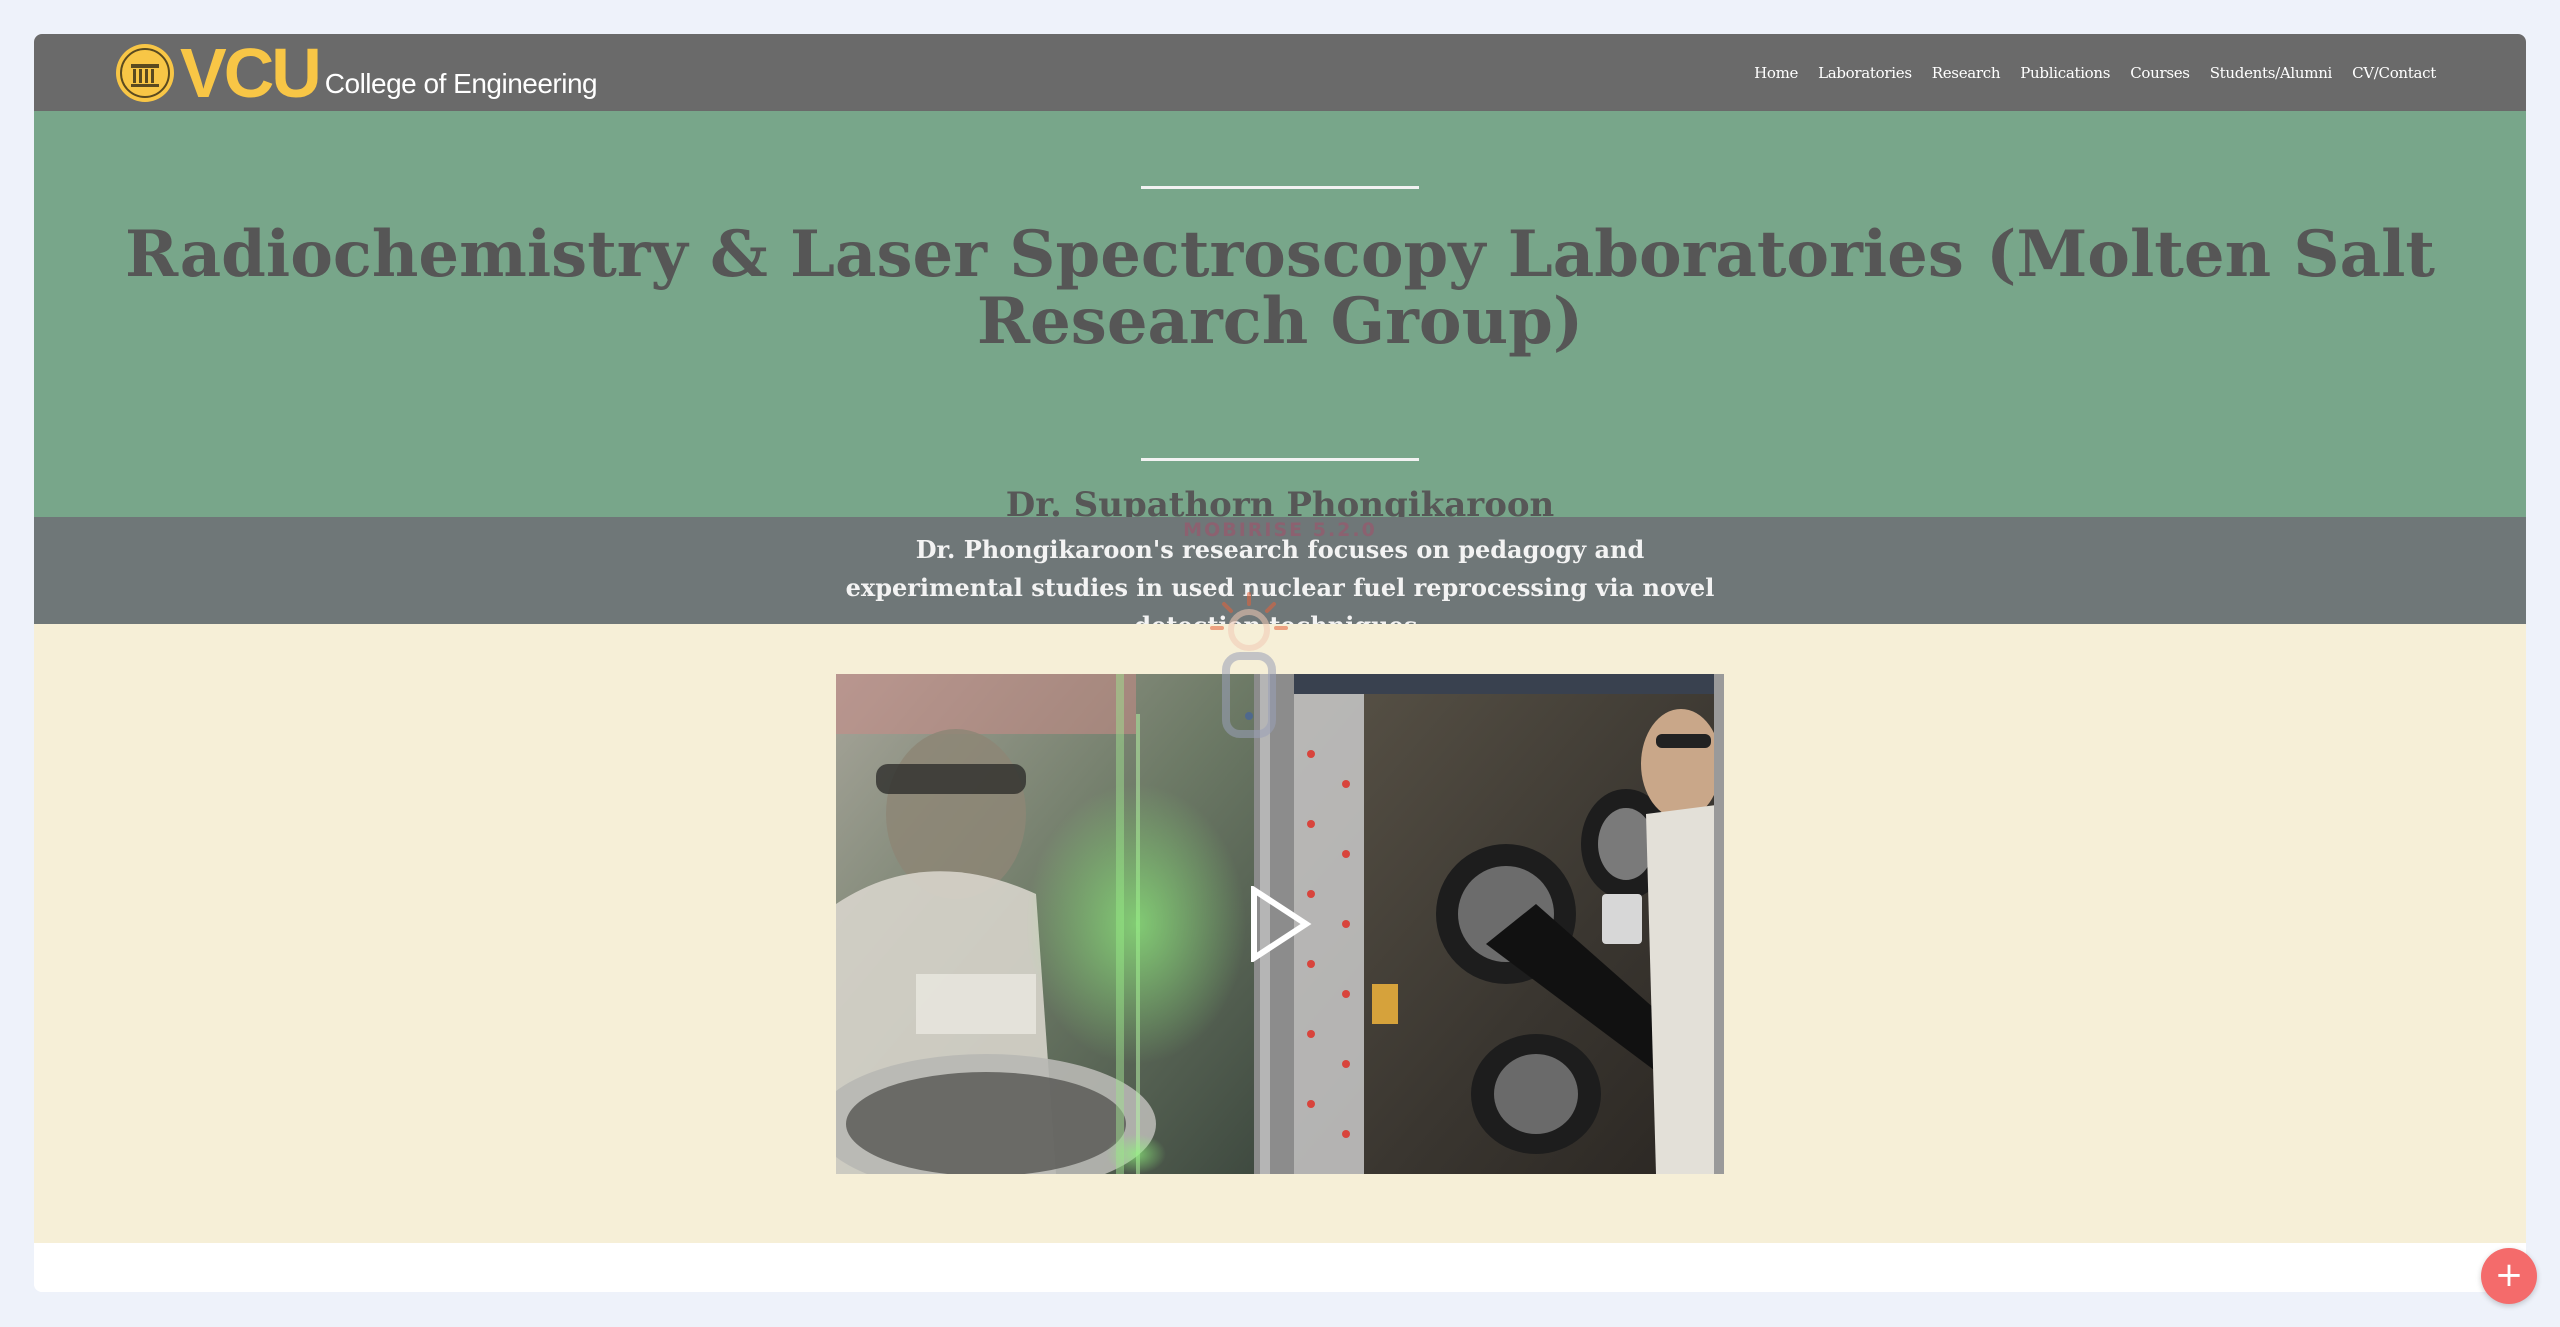 The image size is (2560, 1327). I want to click on play-icon, so click(1280, 924).